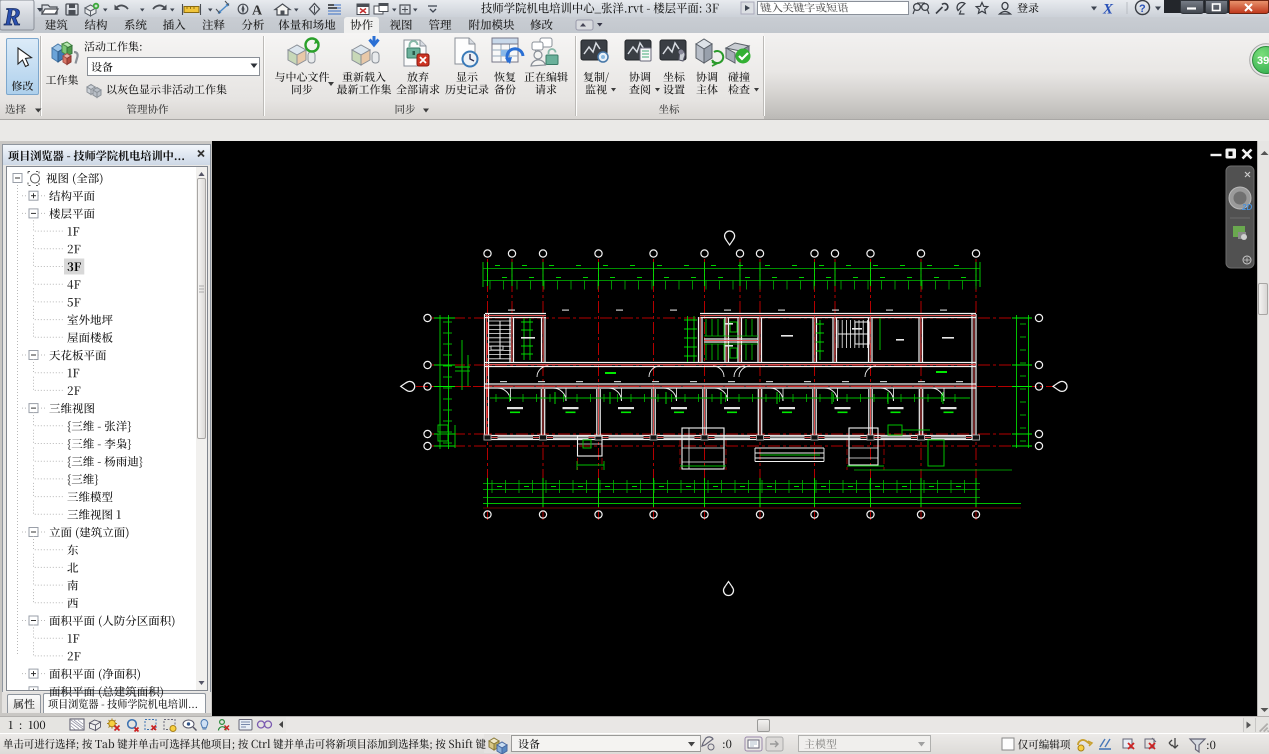 Image resolution: width=1269 pixels, height=754 pixels. What do you see at coordinates (1246, 207) in the screenshot?
I see `svg-text: 2D` at bounding box center [1246, 207].